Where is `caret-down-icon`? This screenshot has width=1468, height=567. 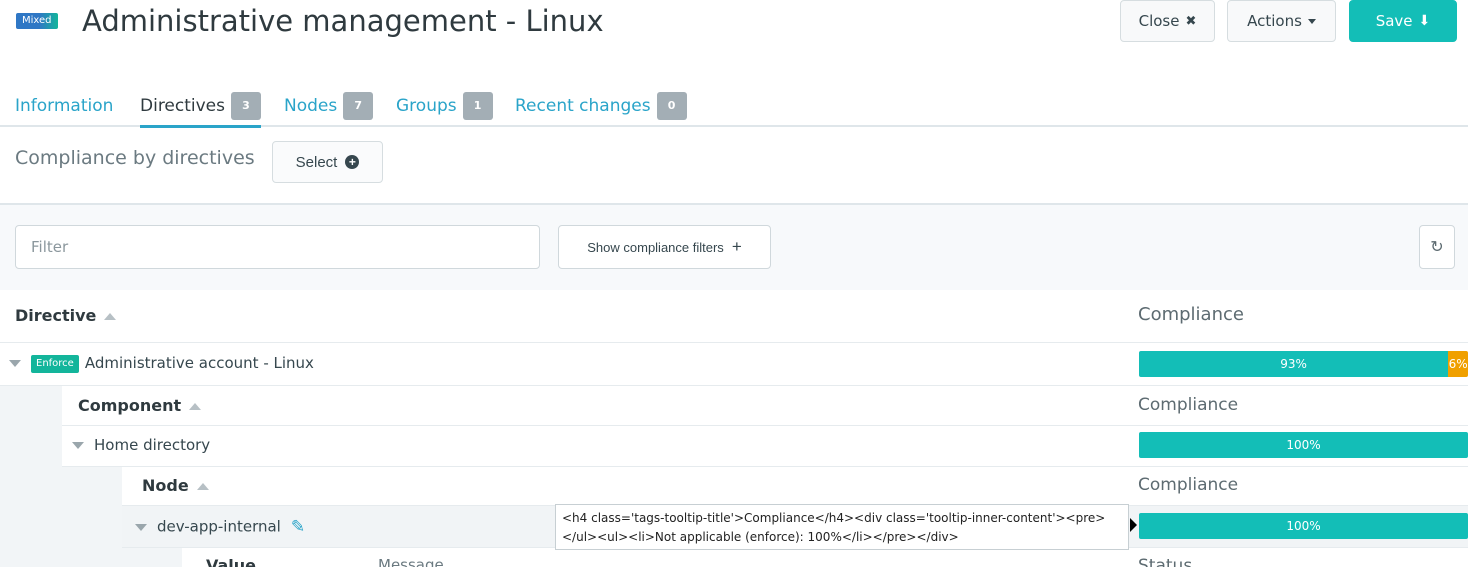
caret-down-icon is located at coordinates (1311, 21).